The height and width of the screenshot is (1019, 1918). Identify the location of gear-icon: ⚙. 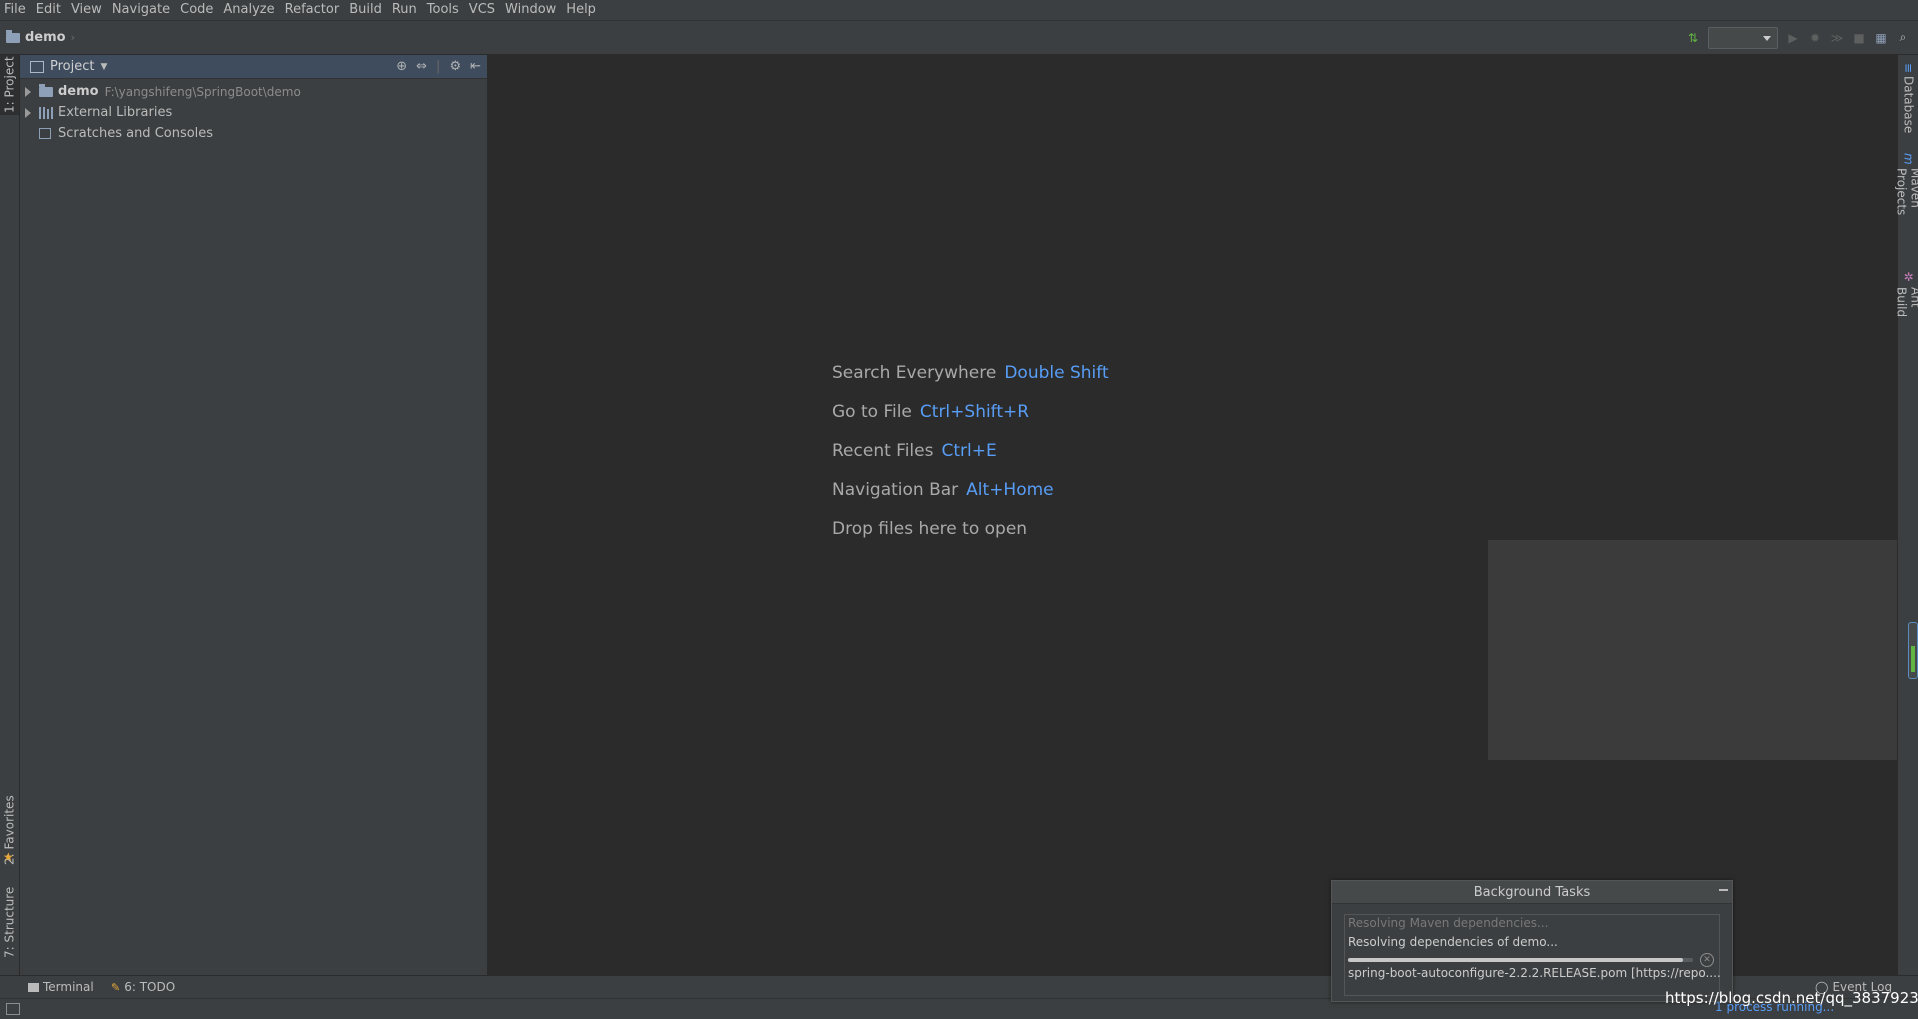
(455, 66).